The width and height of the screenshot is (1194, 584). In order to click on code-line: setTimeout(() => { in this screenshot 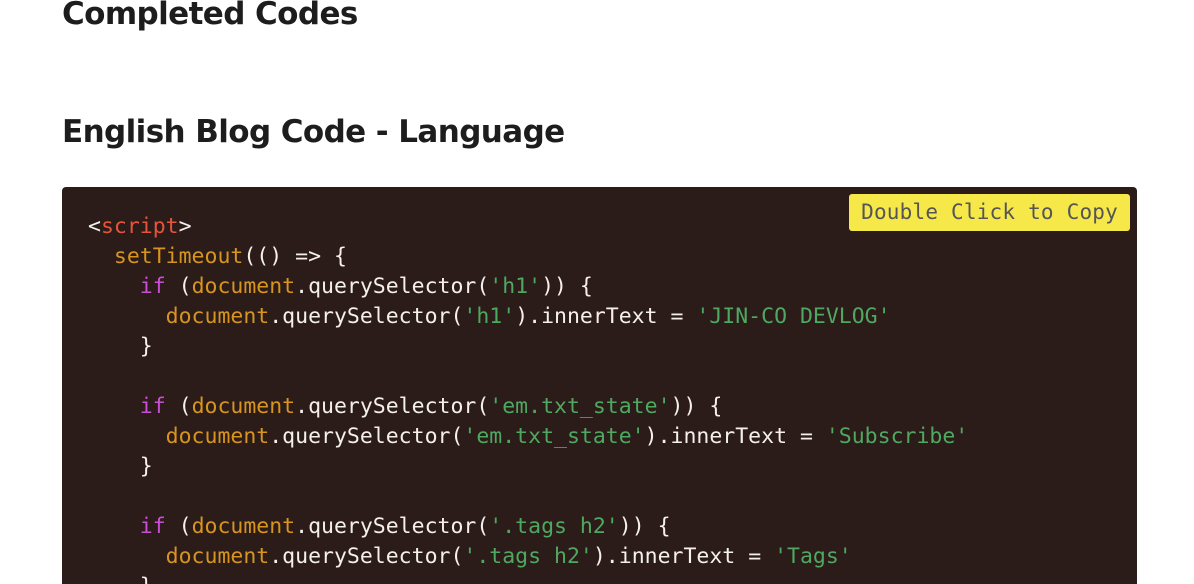, I will do `click(528, 257)`.